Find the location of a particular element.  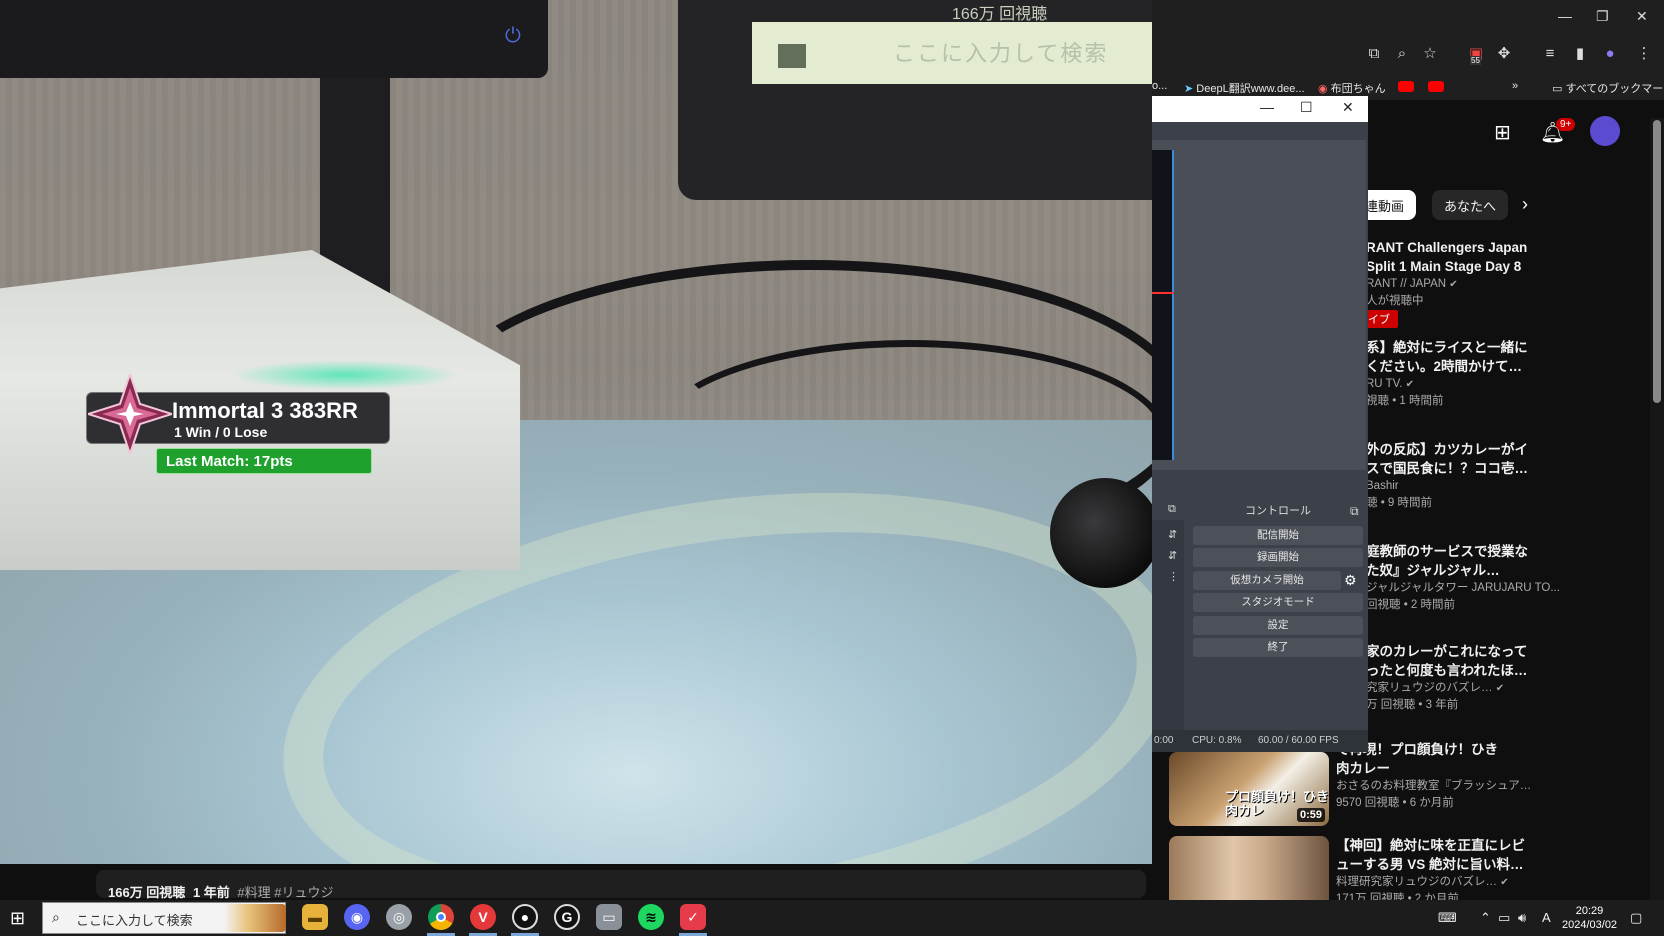

avatar is located at coordinates (1605, 131).